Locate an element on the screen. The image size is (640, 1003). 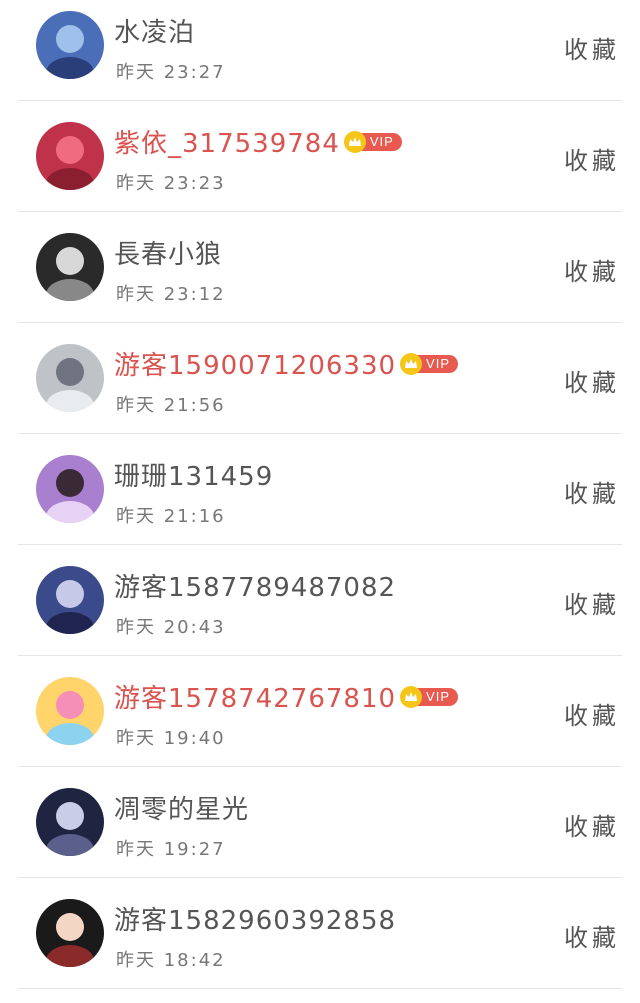
list-item: 游客1582960392858 昨天 18:42 收藏 is located at coordinates (320, 933).